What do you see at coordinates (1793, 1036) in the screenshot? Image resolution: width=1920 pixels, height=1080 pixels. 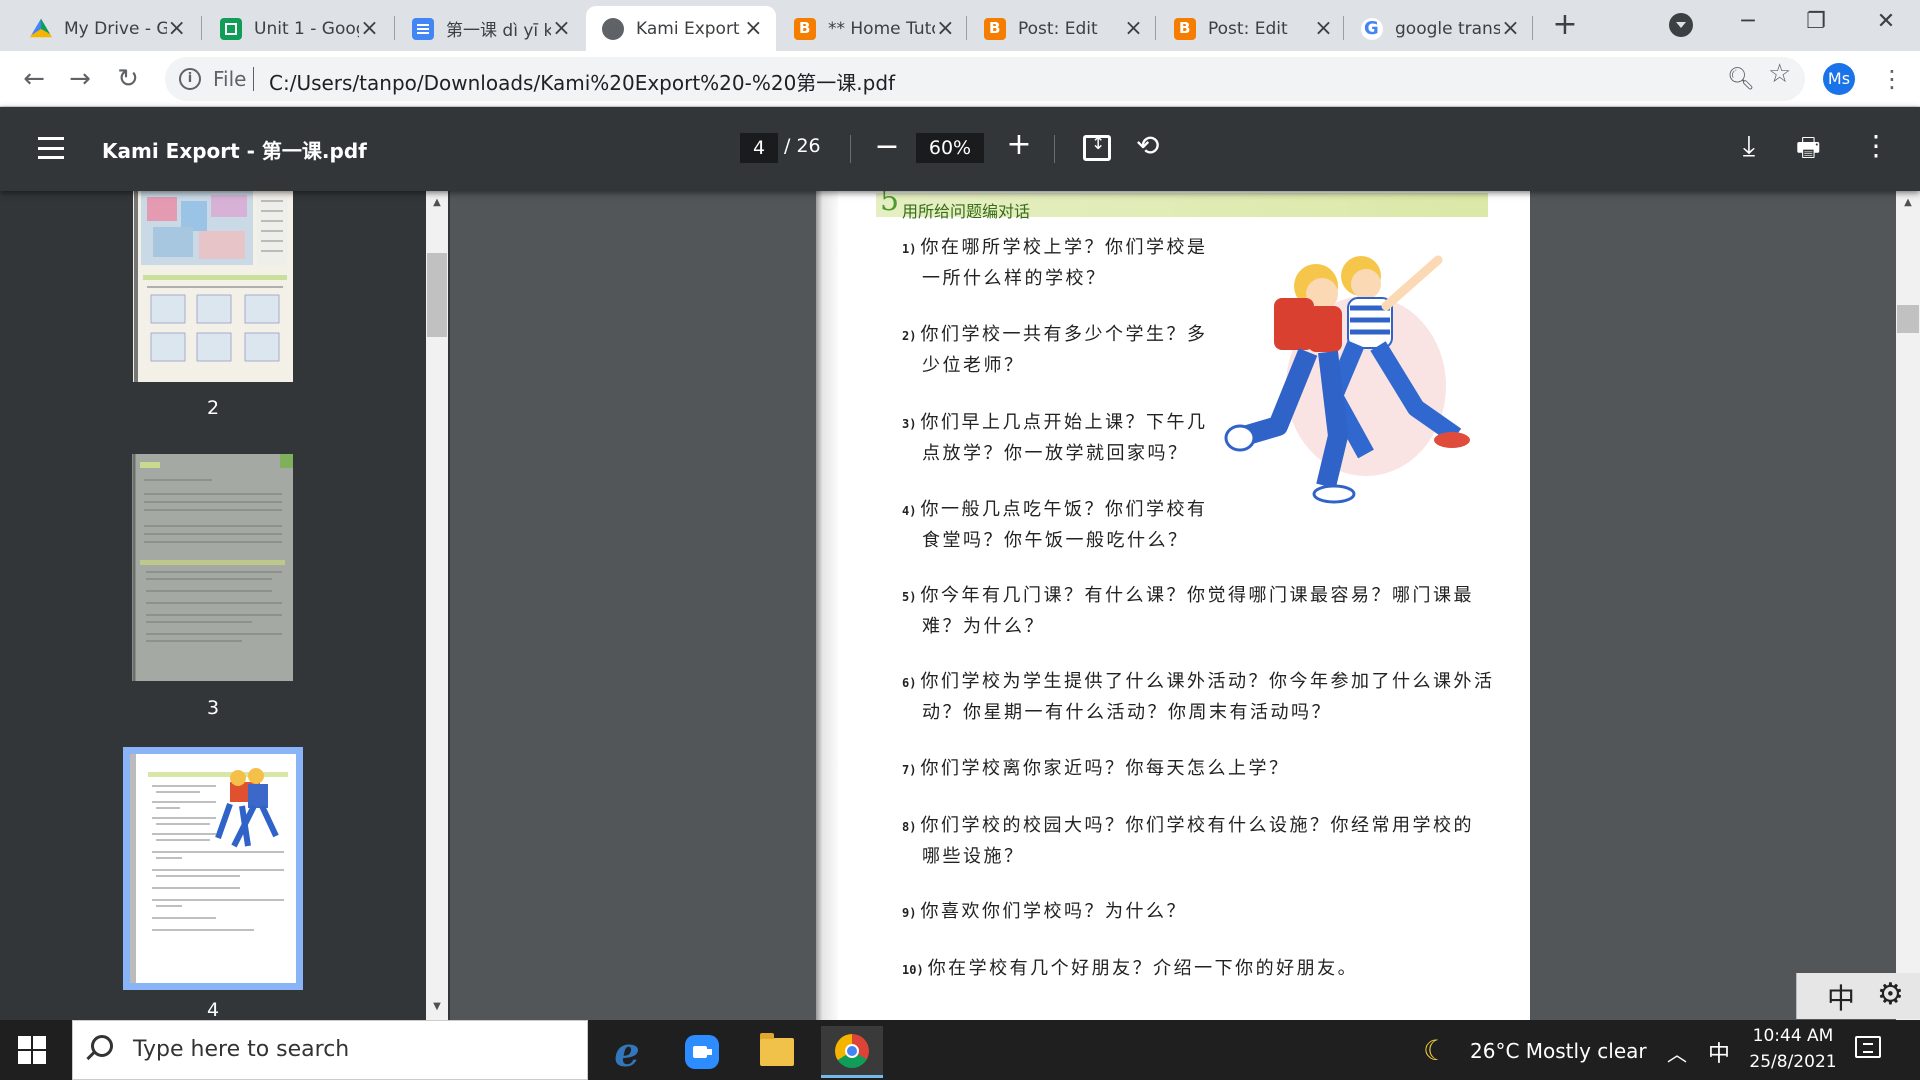 I see `clock-time: 10:44 AM` at bounding box center [1793, 1036].